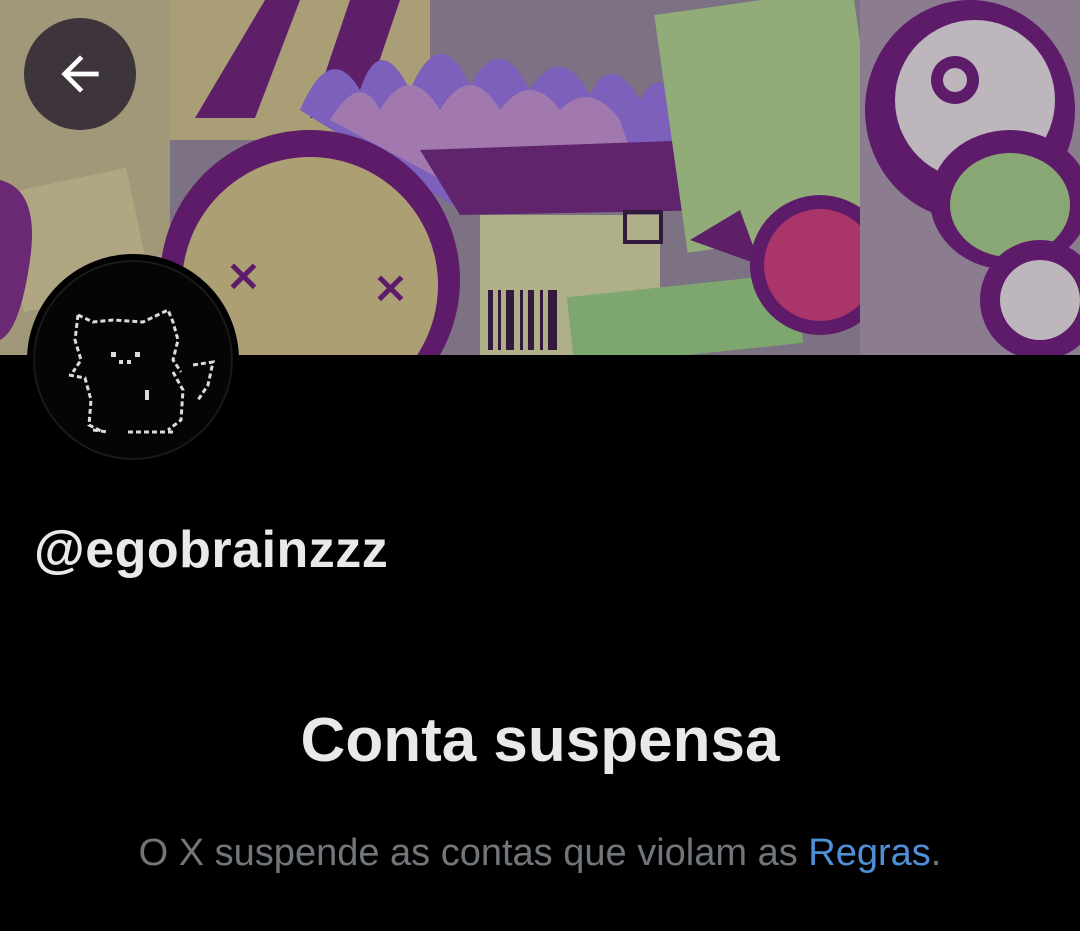 Image resolution: width=1080 pixels, height=931 pixels. Describe the element at coordinates (936, 853) in the screenshot. I see `suspended-description-end: .` at that location.